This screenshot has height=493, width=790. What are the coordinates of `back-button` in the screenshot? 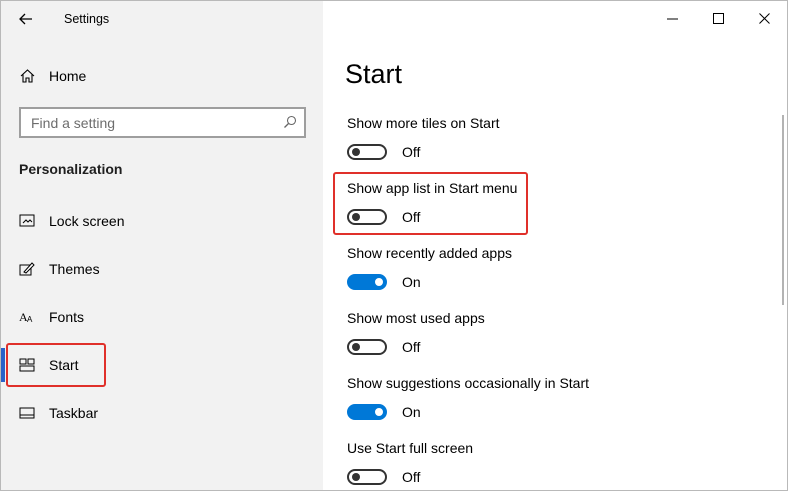 It's located at (26, 19).